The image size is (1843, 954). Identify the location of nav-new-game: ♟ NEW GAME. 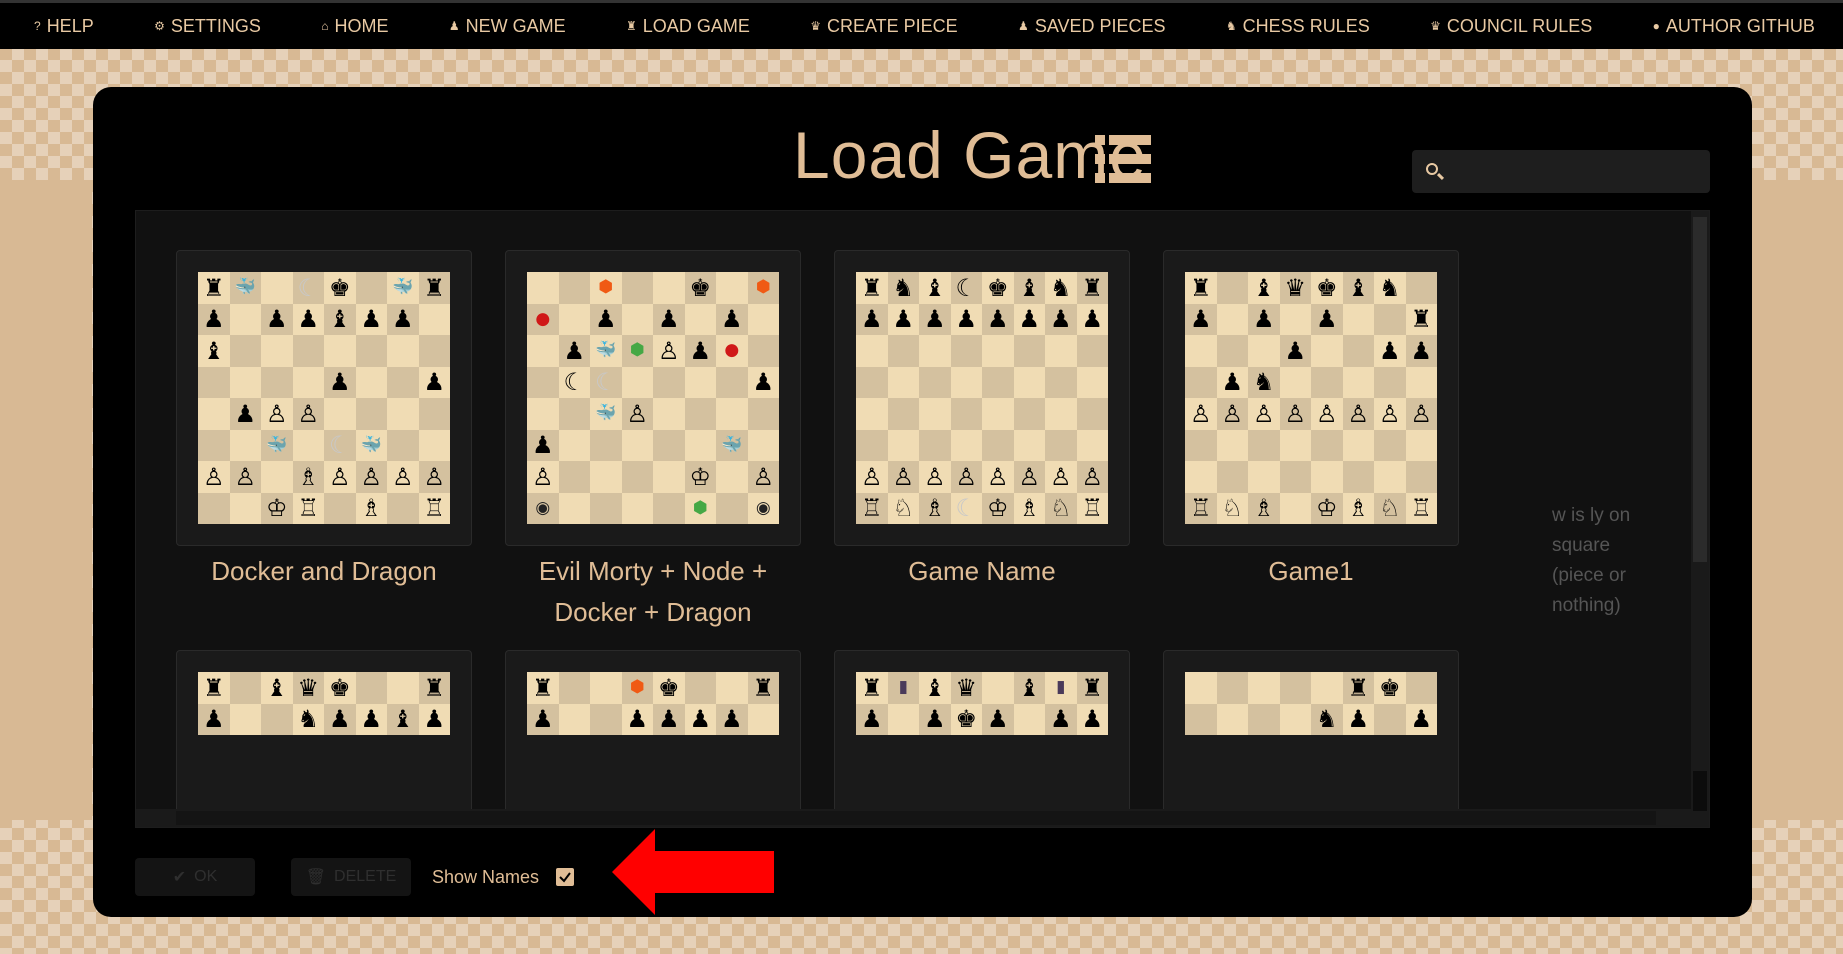
(507, 26).